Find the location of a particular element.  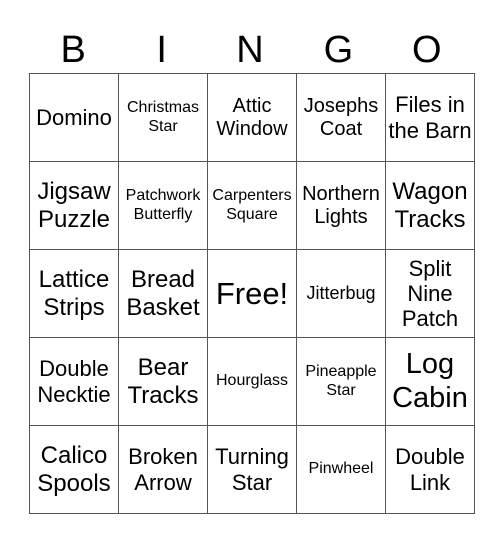

header-letter-o: O is located at coordinates (427, 50).